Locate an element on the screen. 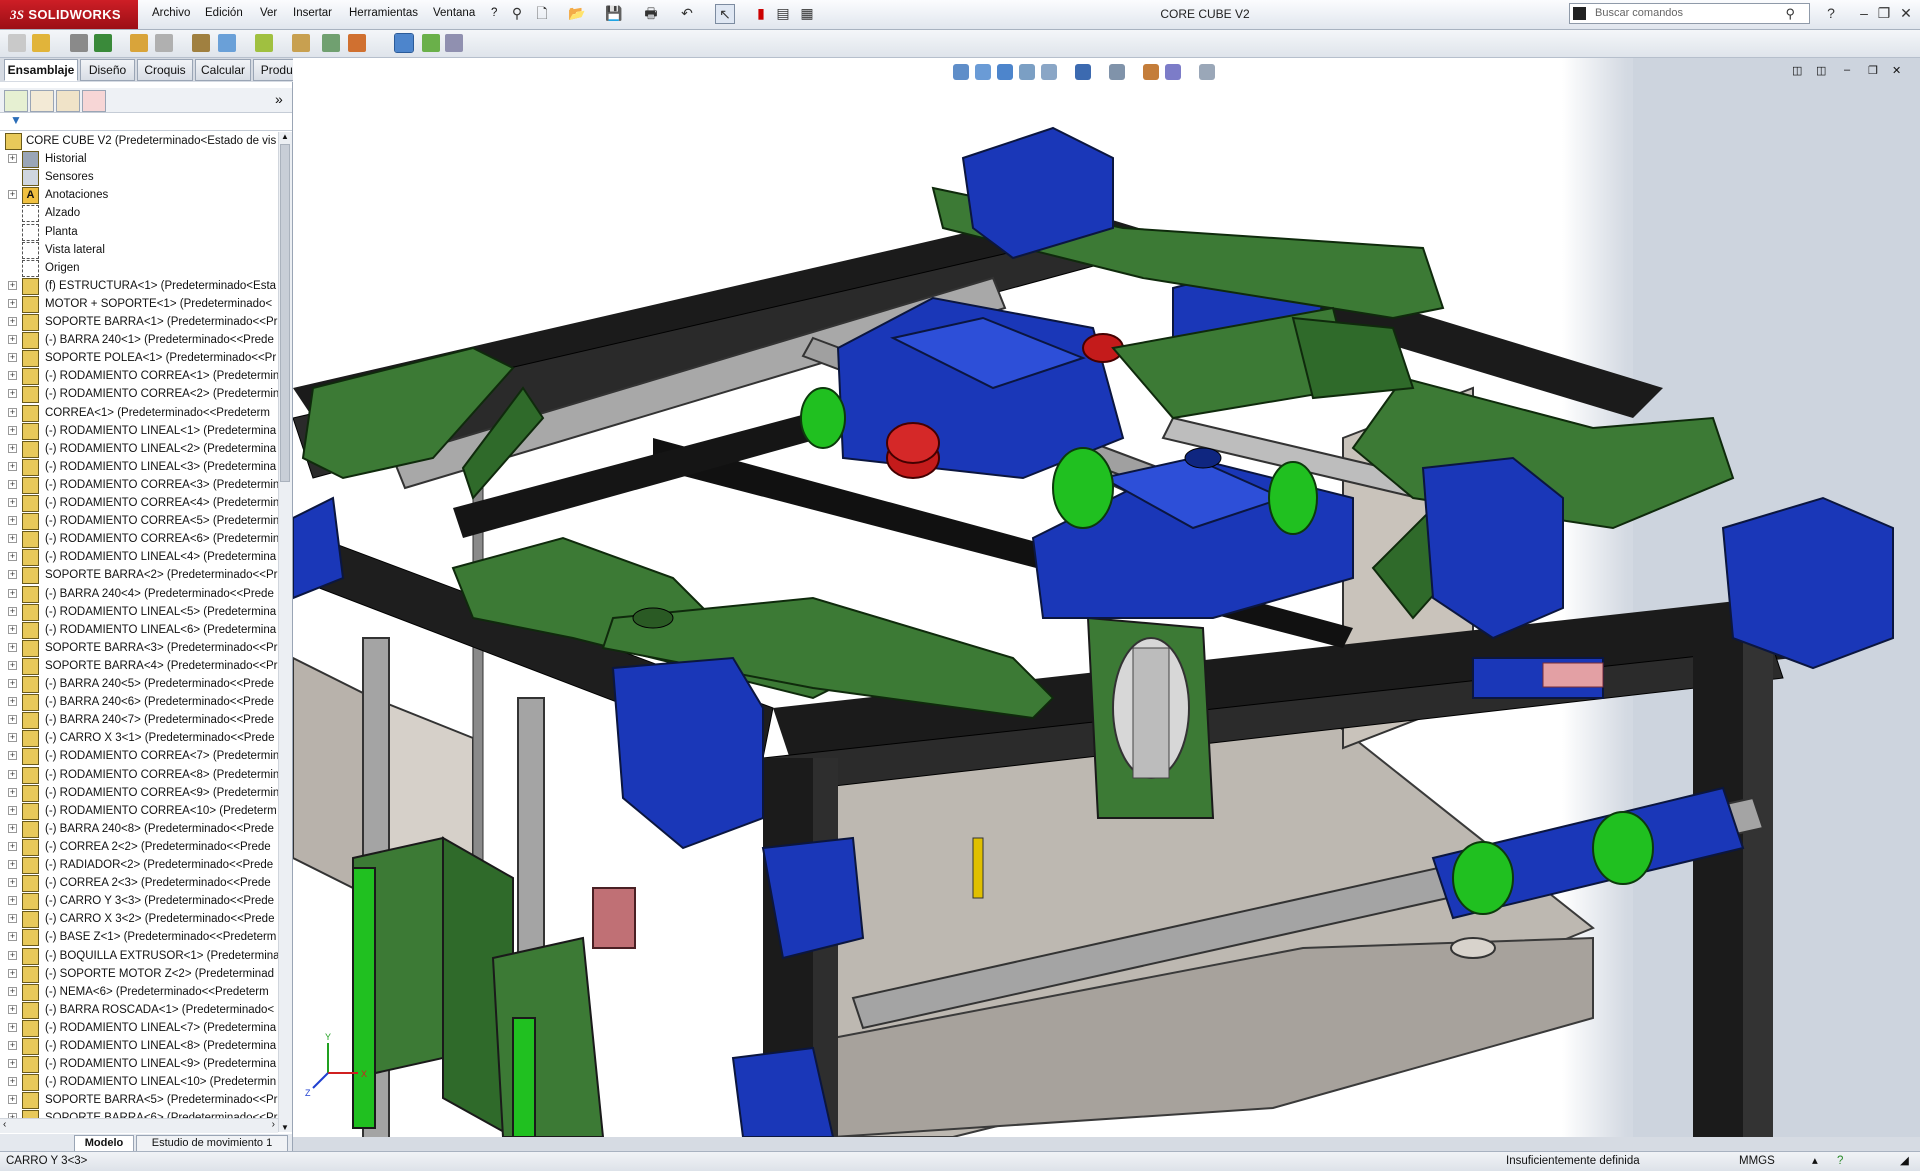  scroll-thumb is located at coordinates (285, 313).